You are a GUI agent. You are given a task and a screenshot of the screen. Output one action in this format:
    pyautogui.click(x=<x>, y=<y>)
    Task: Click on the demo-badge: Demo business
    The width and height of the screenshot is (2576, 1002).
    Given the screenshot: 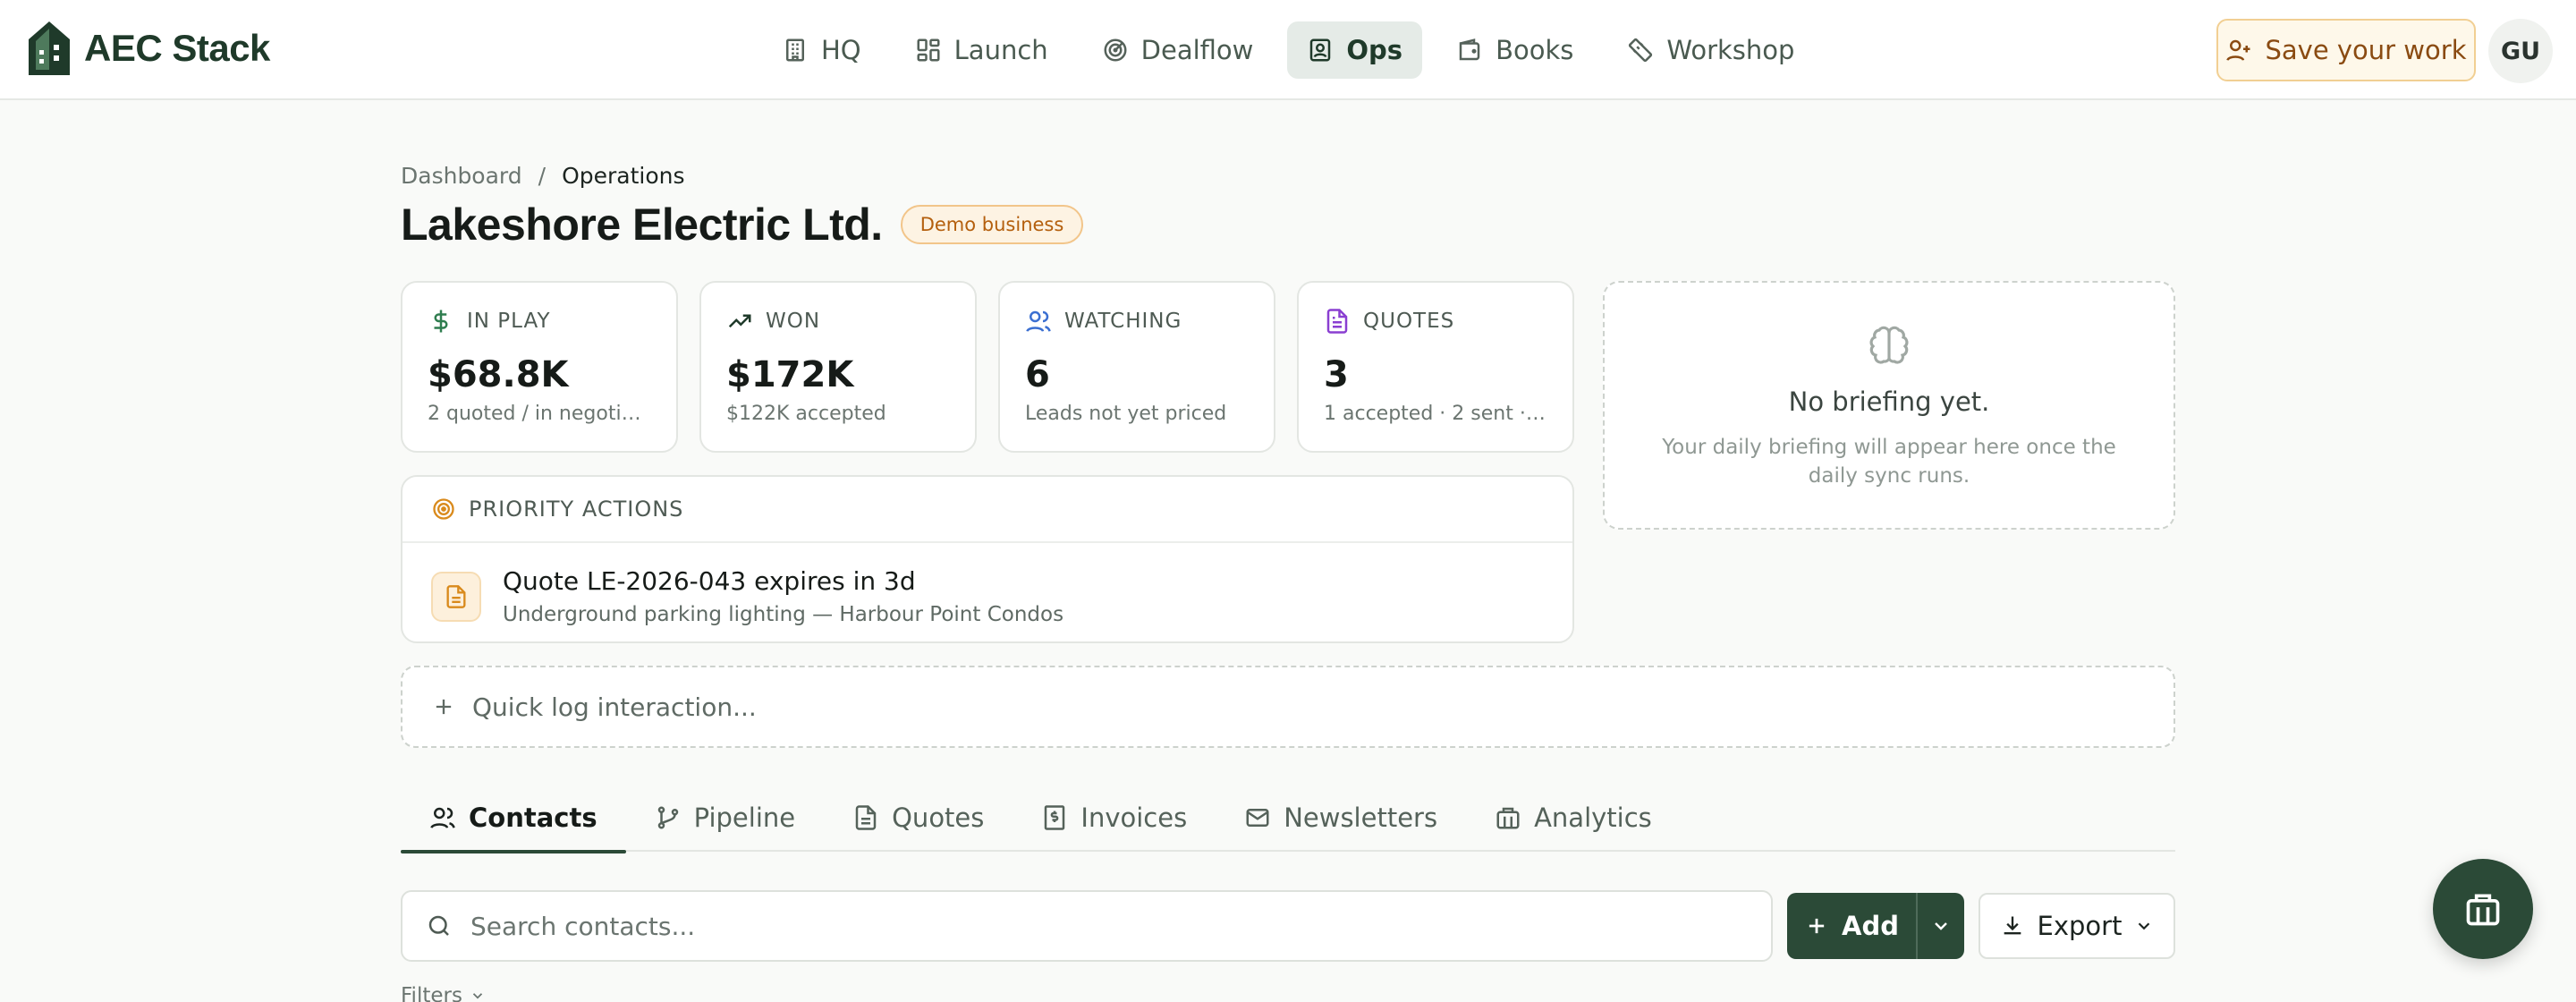 What is the action you would take?
    pyautogui.click(x=992, y=225)
    